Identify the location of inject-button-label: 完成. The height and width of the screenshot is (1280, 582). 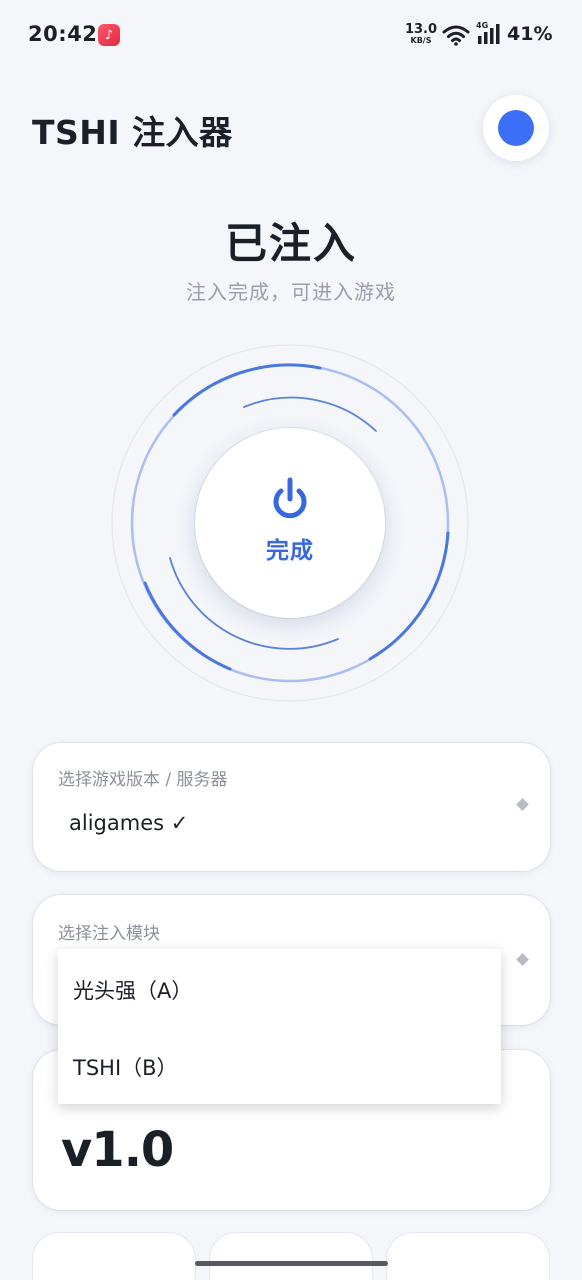
(290, 551).